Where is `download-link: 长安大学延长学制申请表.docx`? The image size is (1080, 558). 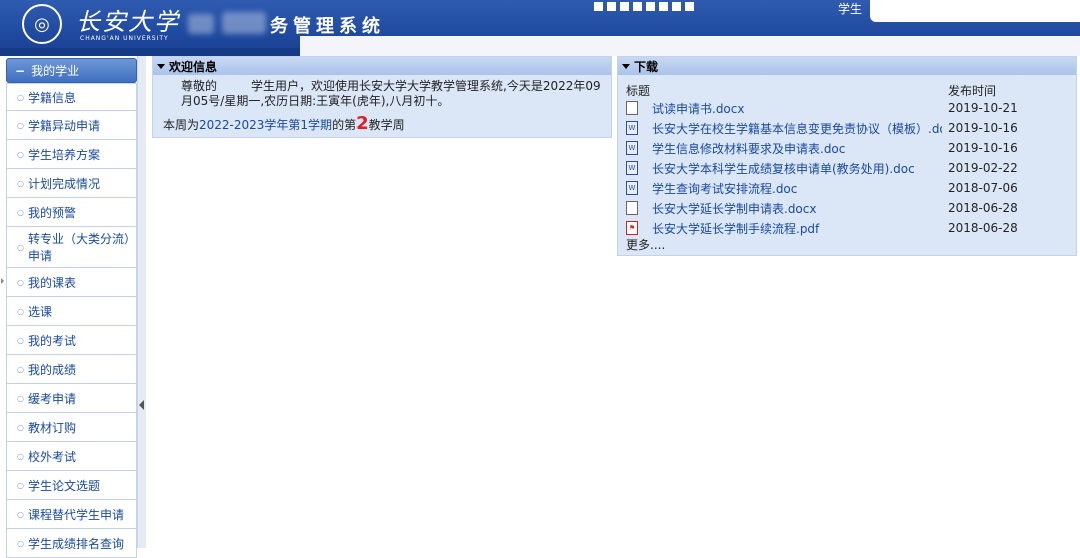
download-link: 长安大学延长学制申请表.docx is located at coordinates (797, 208).